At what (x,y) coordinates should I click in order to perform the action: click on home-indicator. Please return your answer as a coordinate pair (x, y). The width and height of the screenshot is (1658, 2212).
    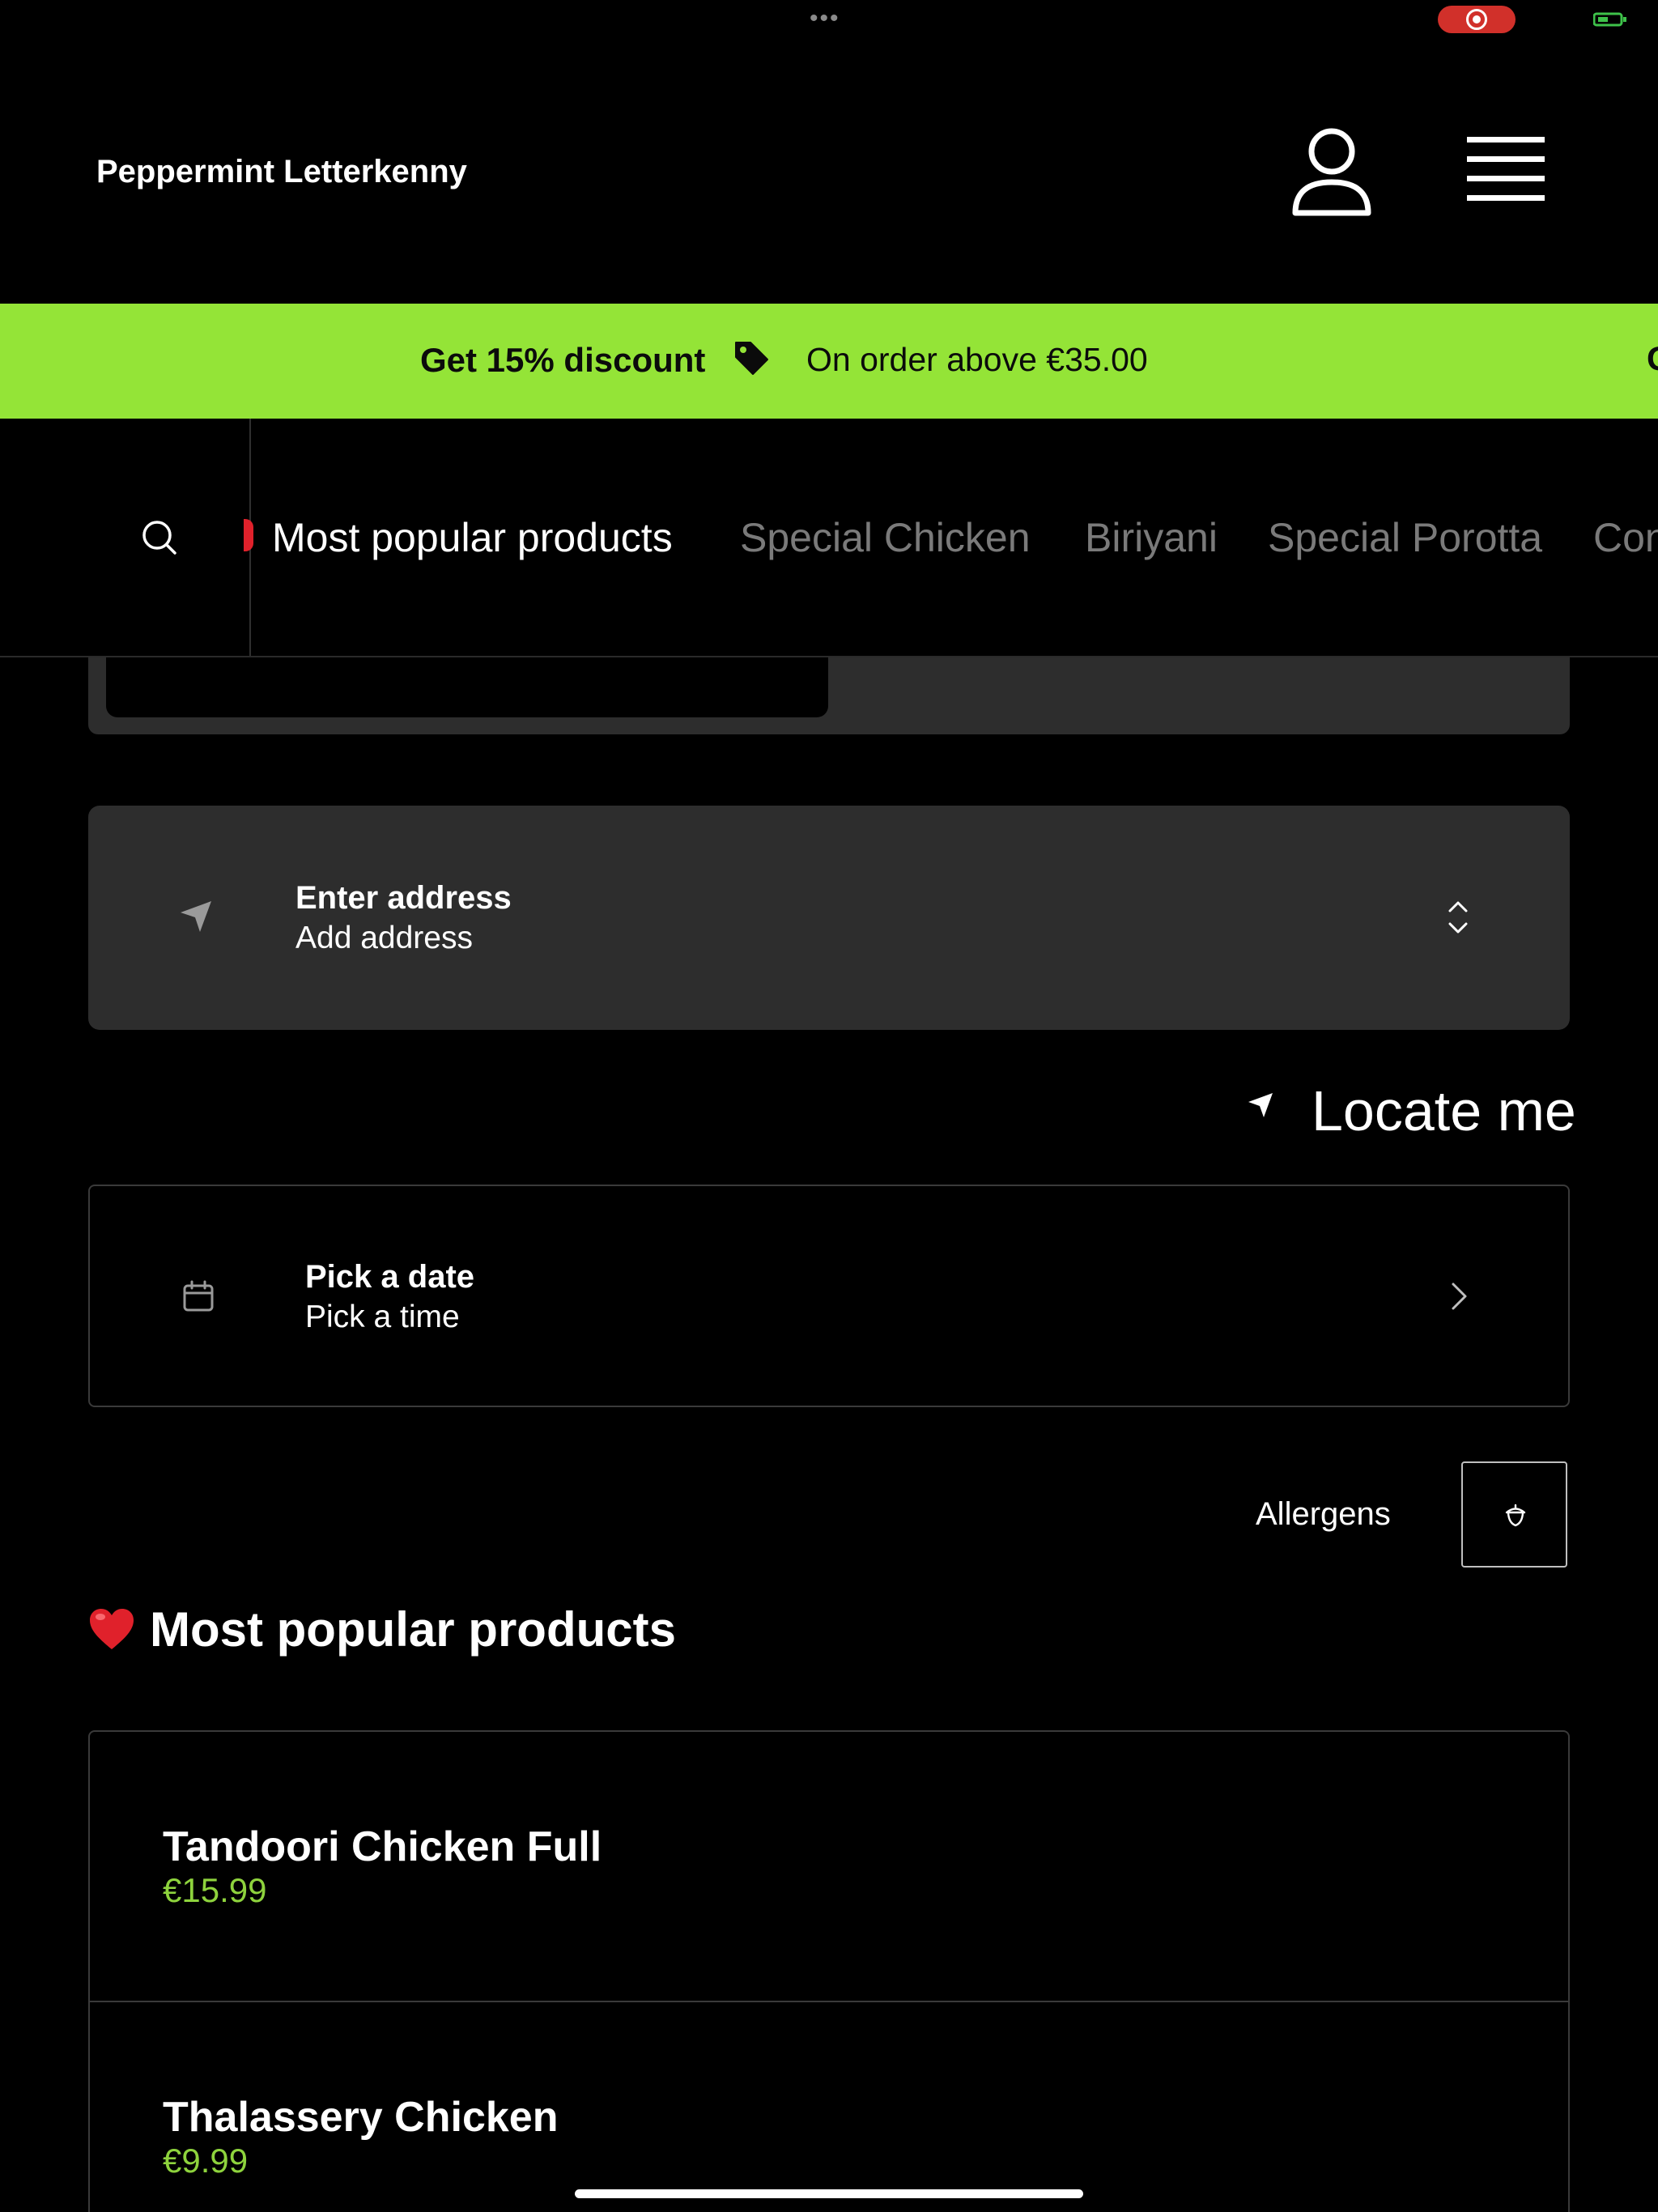
    Looking at the image, I should click on (829, 2194).